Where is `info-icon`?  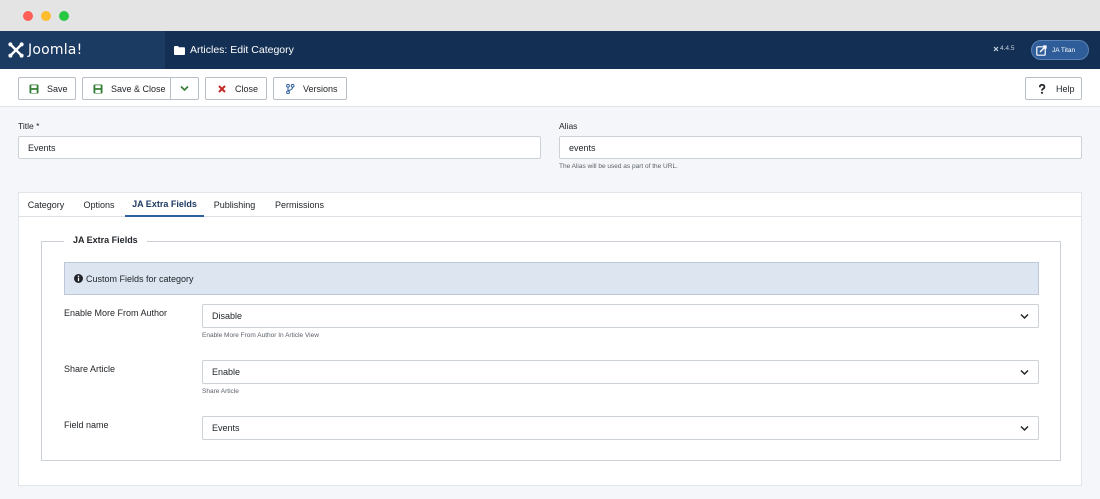 info-icon is located at coordinates (78, 278).